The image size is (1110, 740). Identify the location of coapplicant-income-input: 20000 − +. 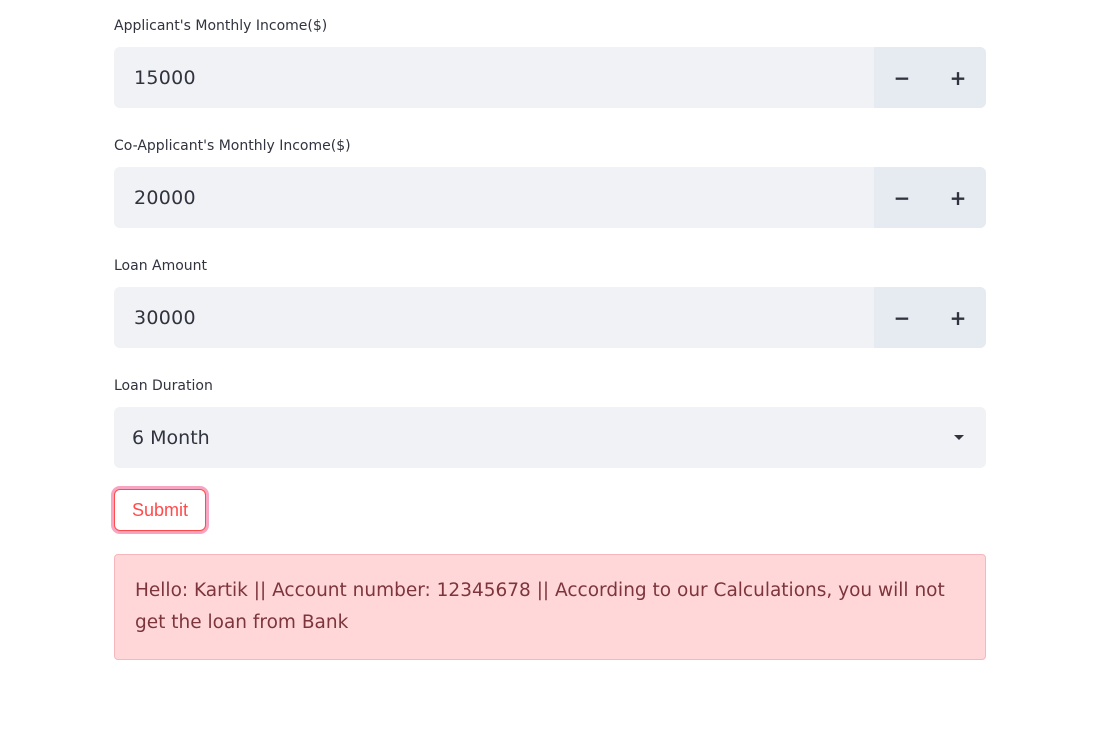
(550, 197).